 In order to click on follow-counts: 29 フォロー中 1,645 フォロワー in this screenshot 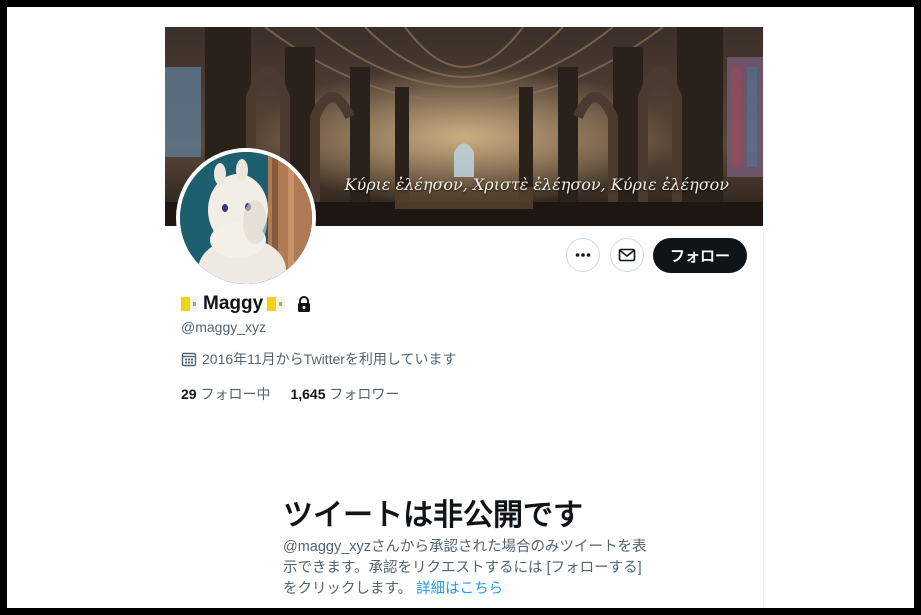, I will do `click(290, 394)`.